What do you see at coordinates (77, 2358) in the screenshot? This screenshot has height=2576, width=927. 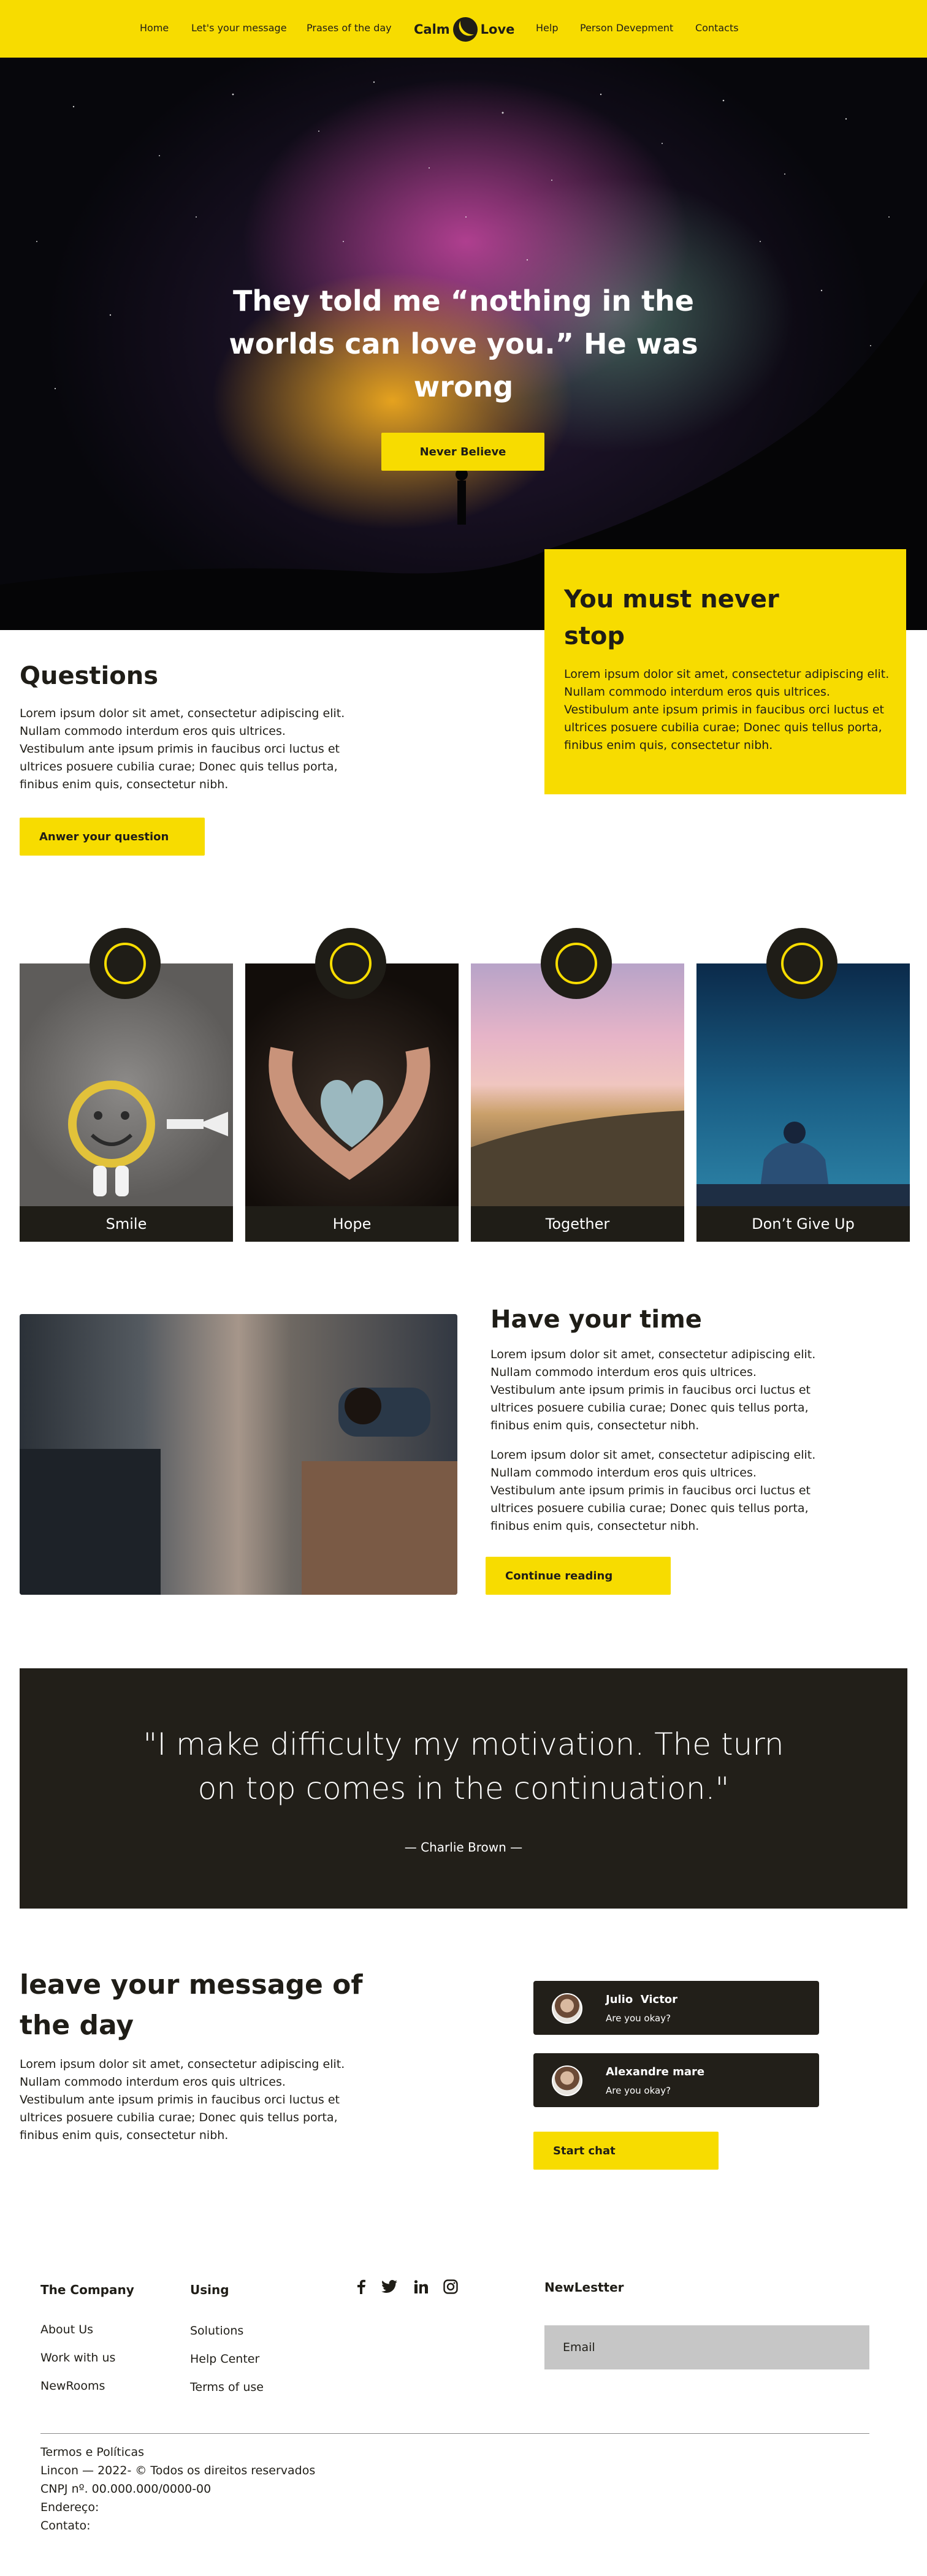 I see `footer-link-work: Work with us` at bounding box center [77, 2358].